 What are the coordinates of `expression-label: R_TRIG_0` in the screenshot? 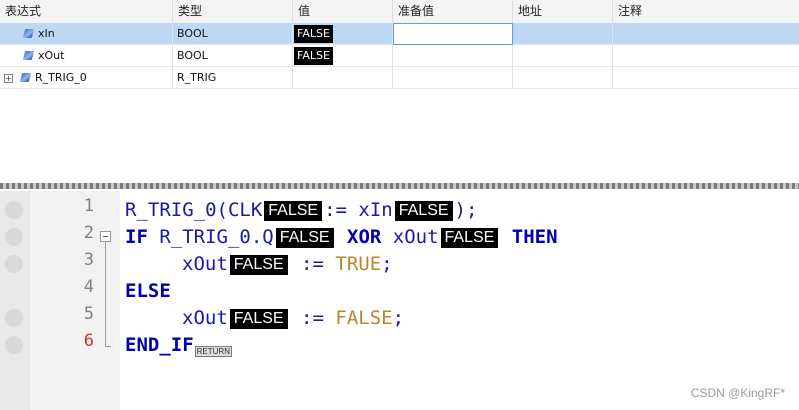 It's located at (61, 77).